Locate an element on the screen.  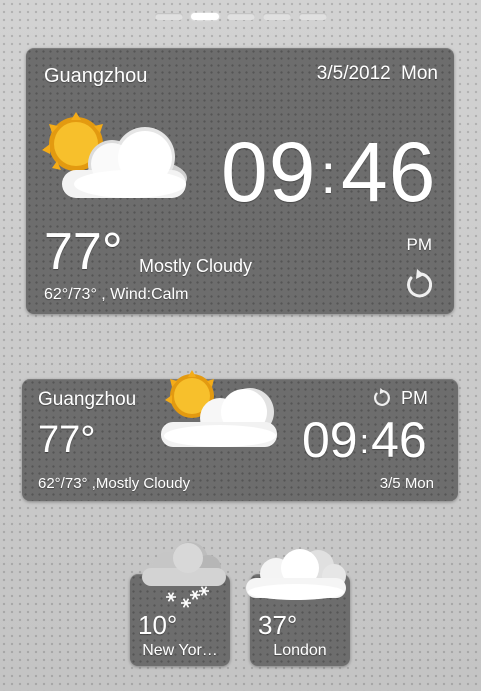
current-temperature: 37° is located at coordinates (278, 625).